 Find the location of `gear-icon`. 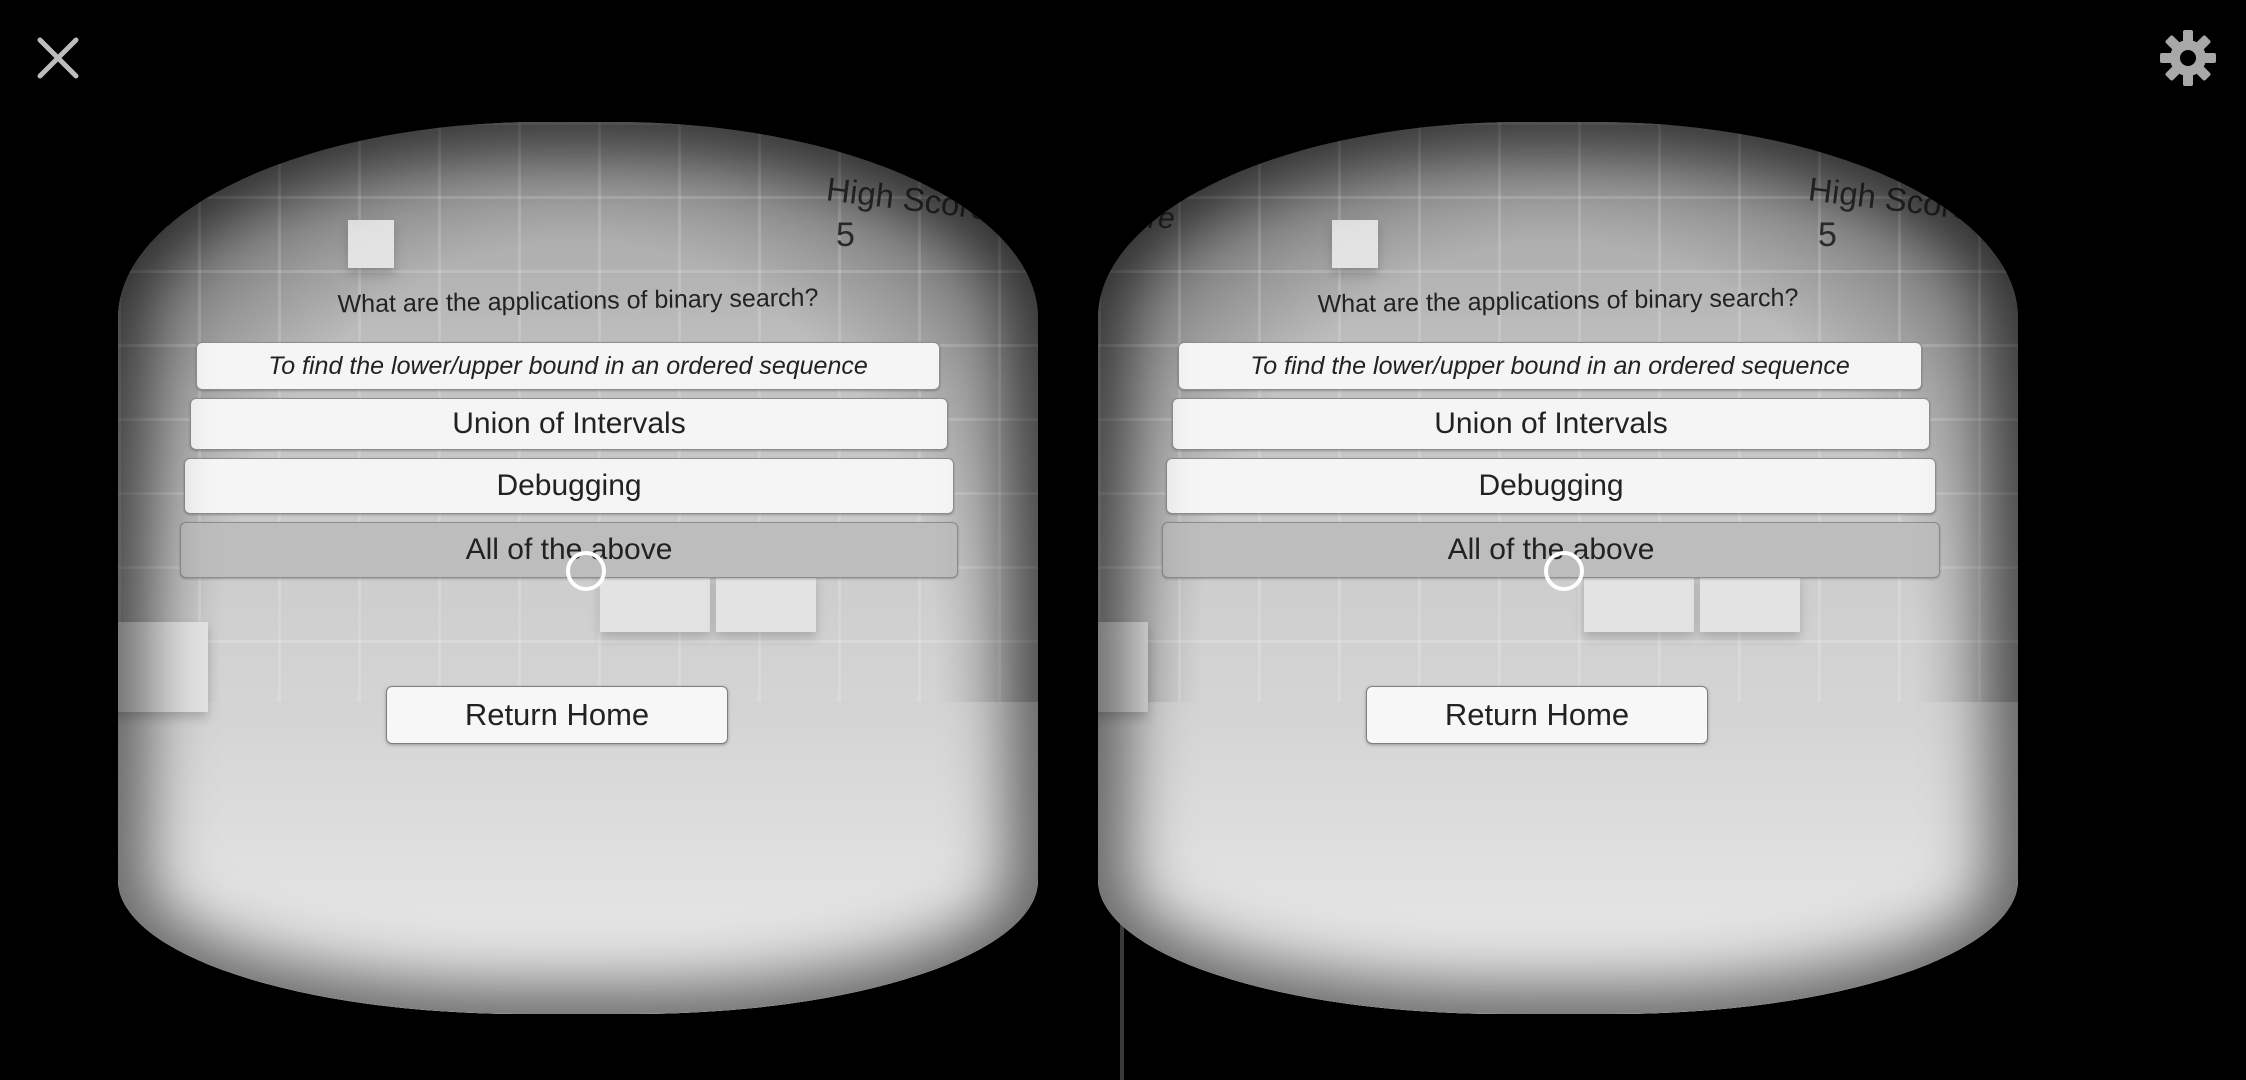

gear-icon is located at coordinates (2188, 58).